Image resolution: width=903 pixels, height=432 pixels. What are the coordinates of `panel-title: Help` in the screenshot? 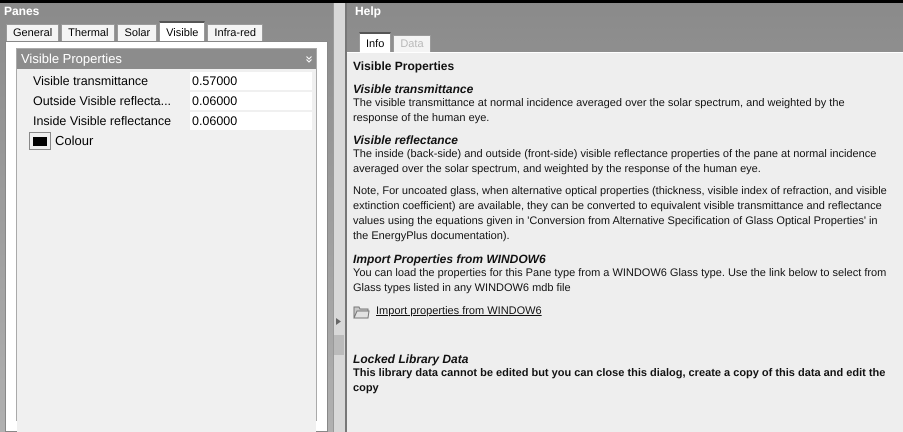 It's located at (368, 11).